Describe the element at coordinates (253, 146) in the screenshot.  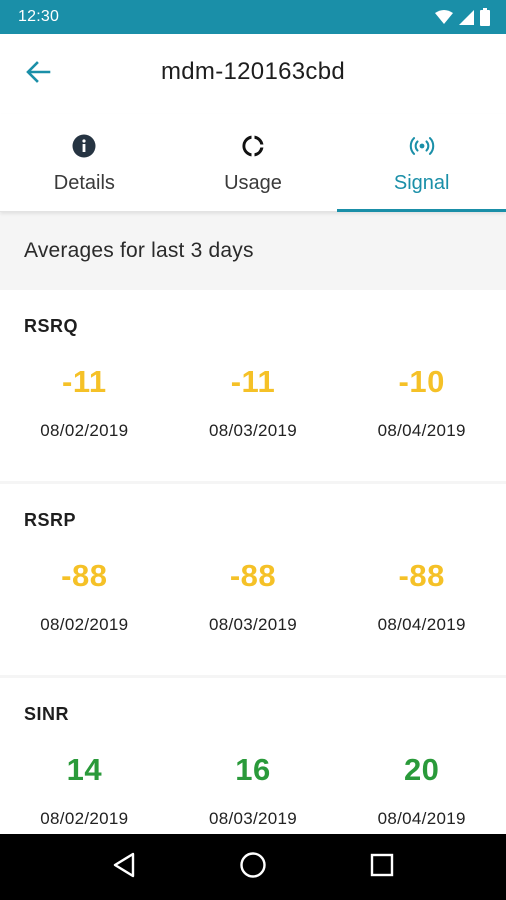
I see `donut-chart-icon` at that location.